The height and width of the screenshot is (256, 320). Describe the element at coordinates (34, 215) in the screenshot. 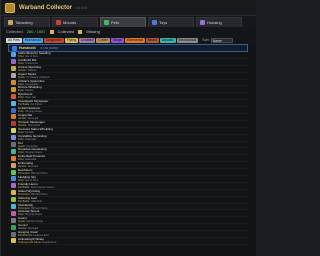

I see `source-location: Ringing Deeps` at that location.